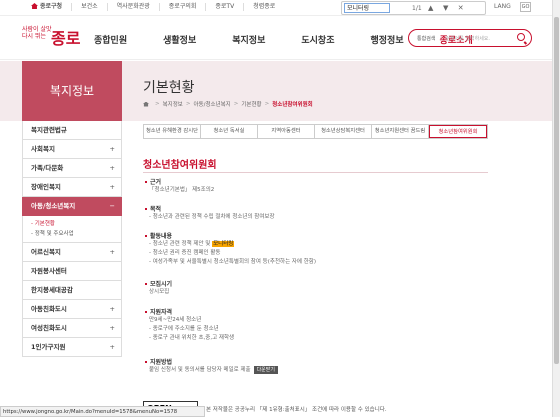  Describe the element at coordinates (72, 130) in the screenshot. I see `sidebar-item-laws: 복지관련법규` at that location.